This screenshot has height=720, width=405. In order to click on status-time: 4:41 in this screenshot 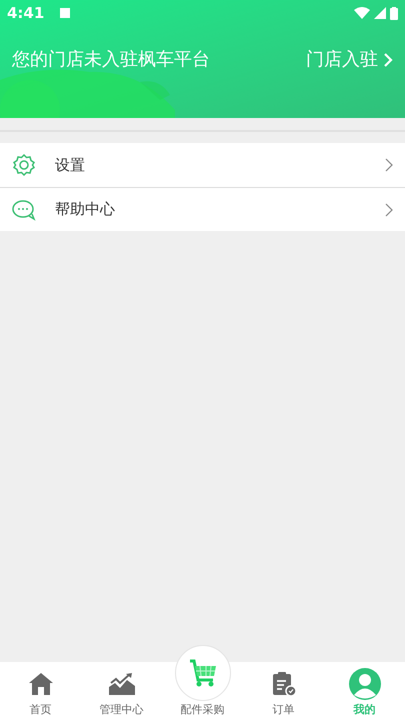, I will do `click(25, 13)`.